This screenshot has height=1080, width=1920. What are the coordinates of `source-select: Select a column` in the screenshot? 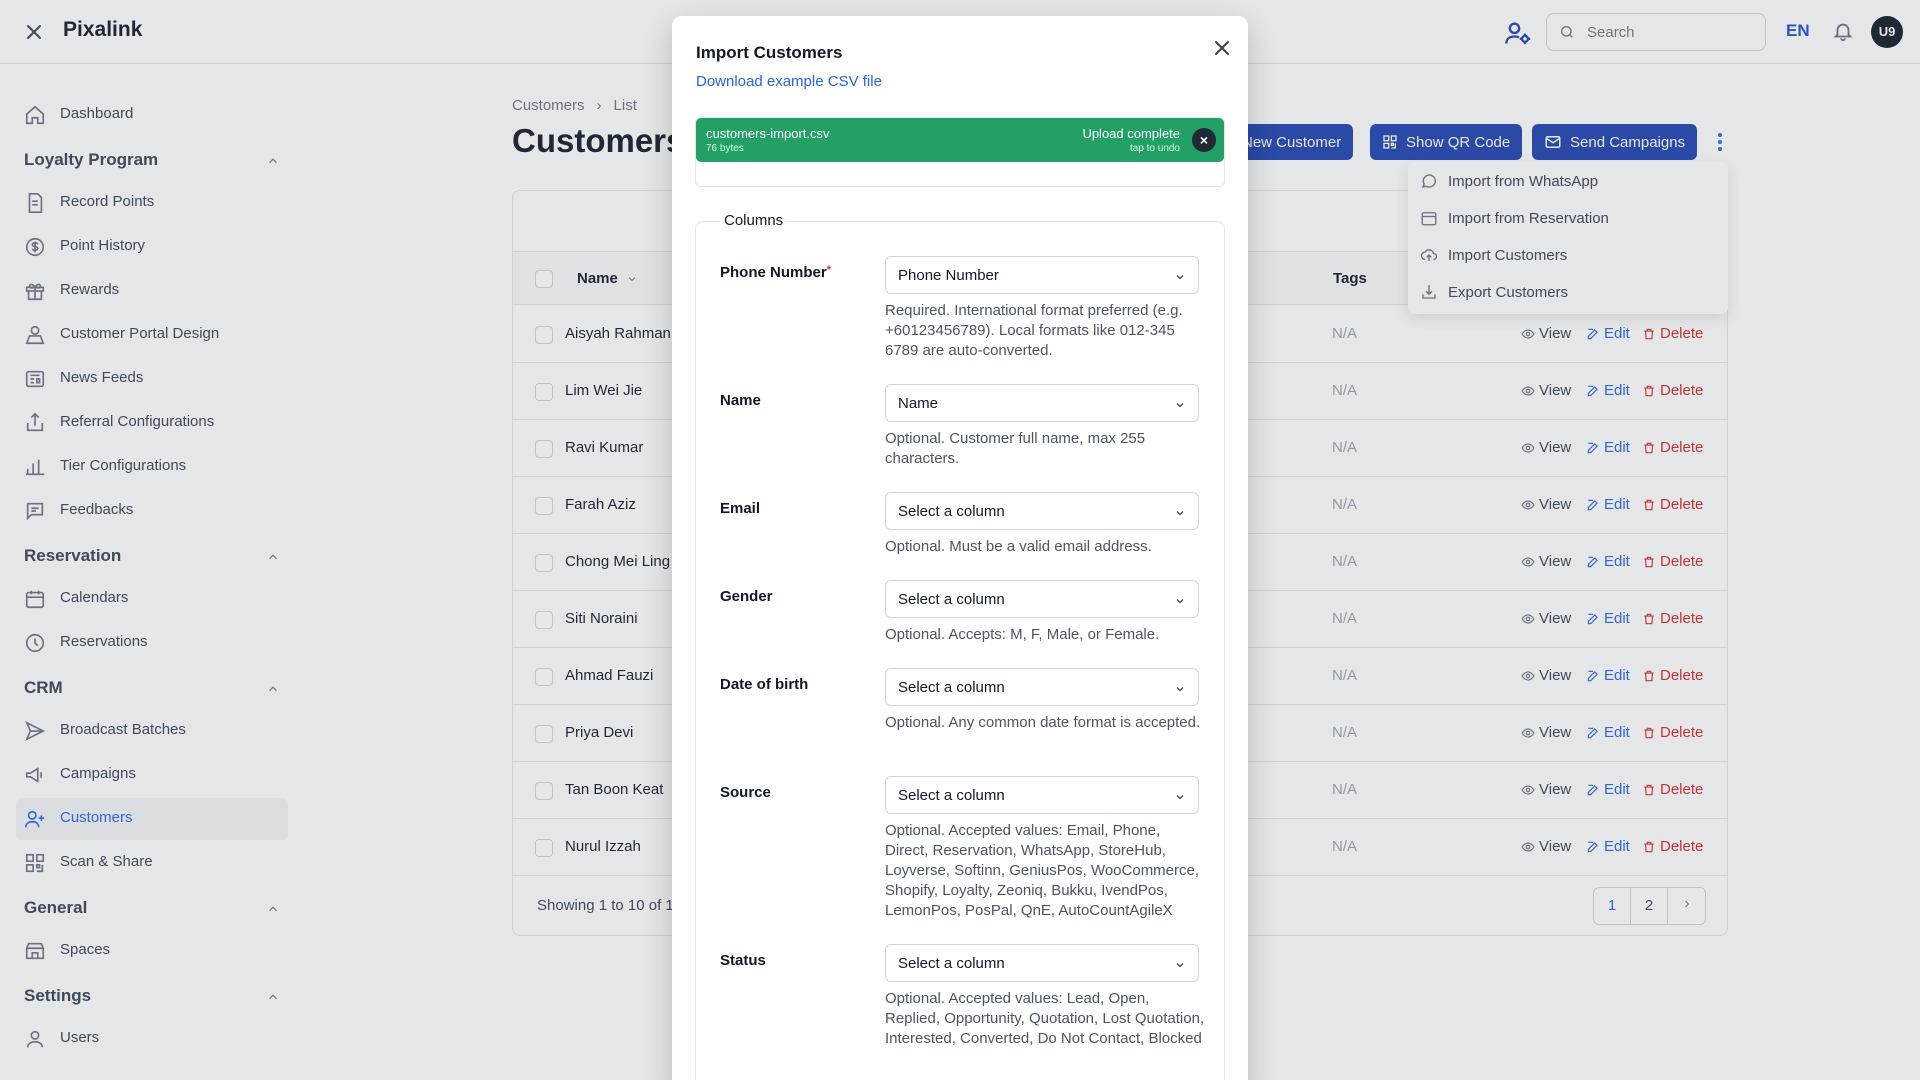 It's located at (1042, 795).